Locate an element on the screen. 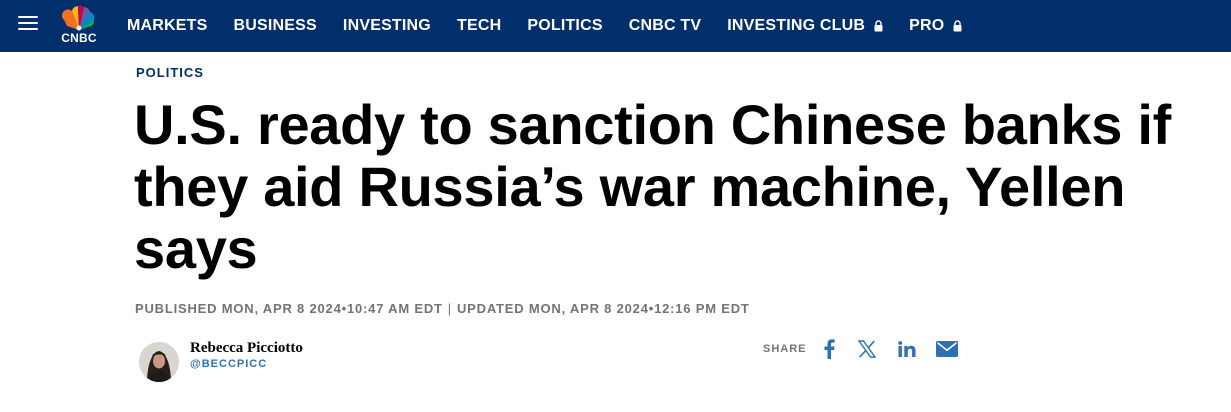 The image size is (1231, 412). nav-item-label: INVESTING CLUB is located at coordinates (796, 25).